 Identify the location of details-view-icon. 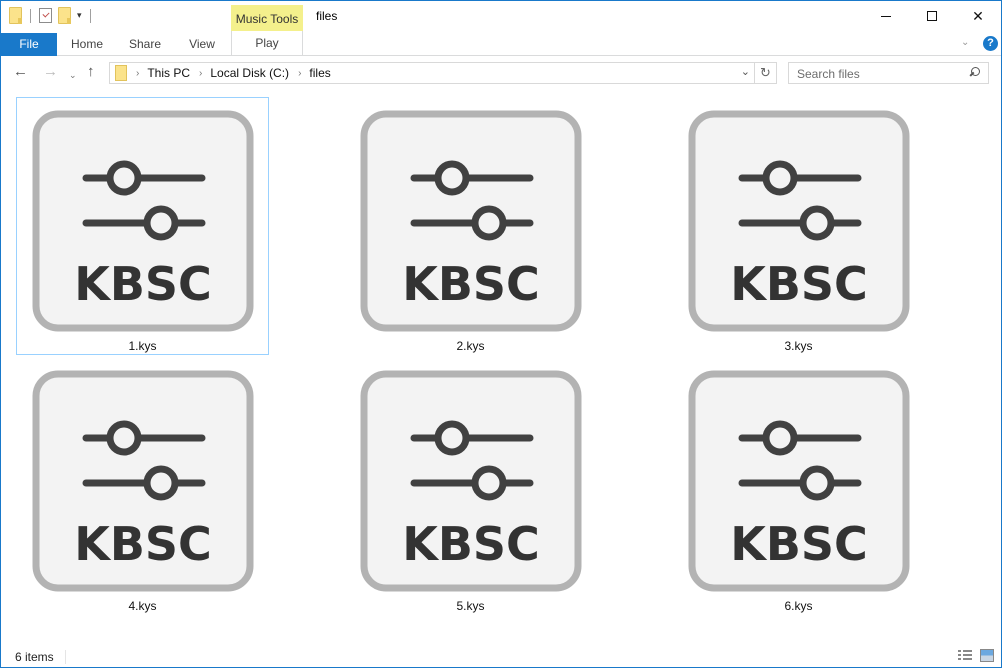
(965, 656).